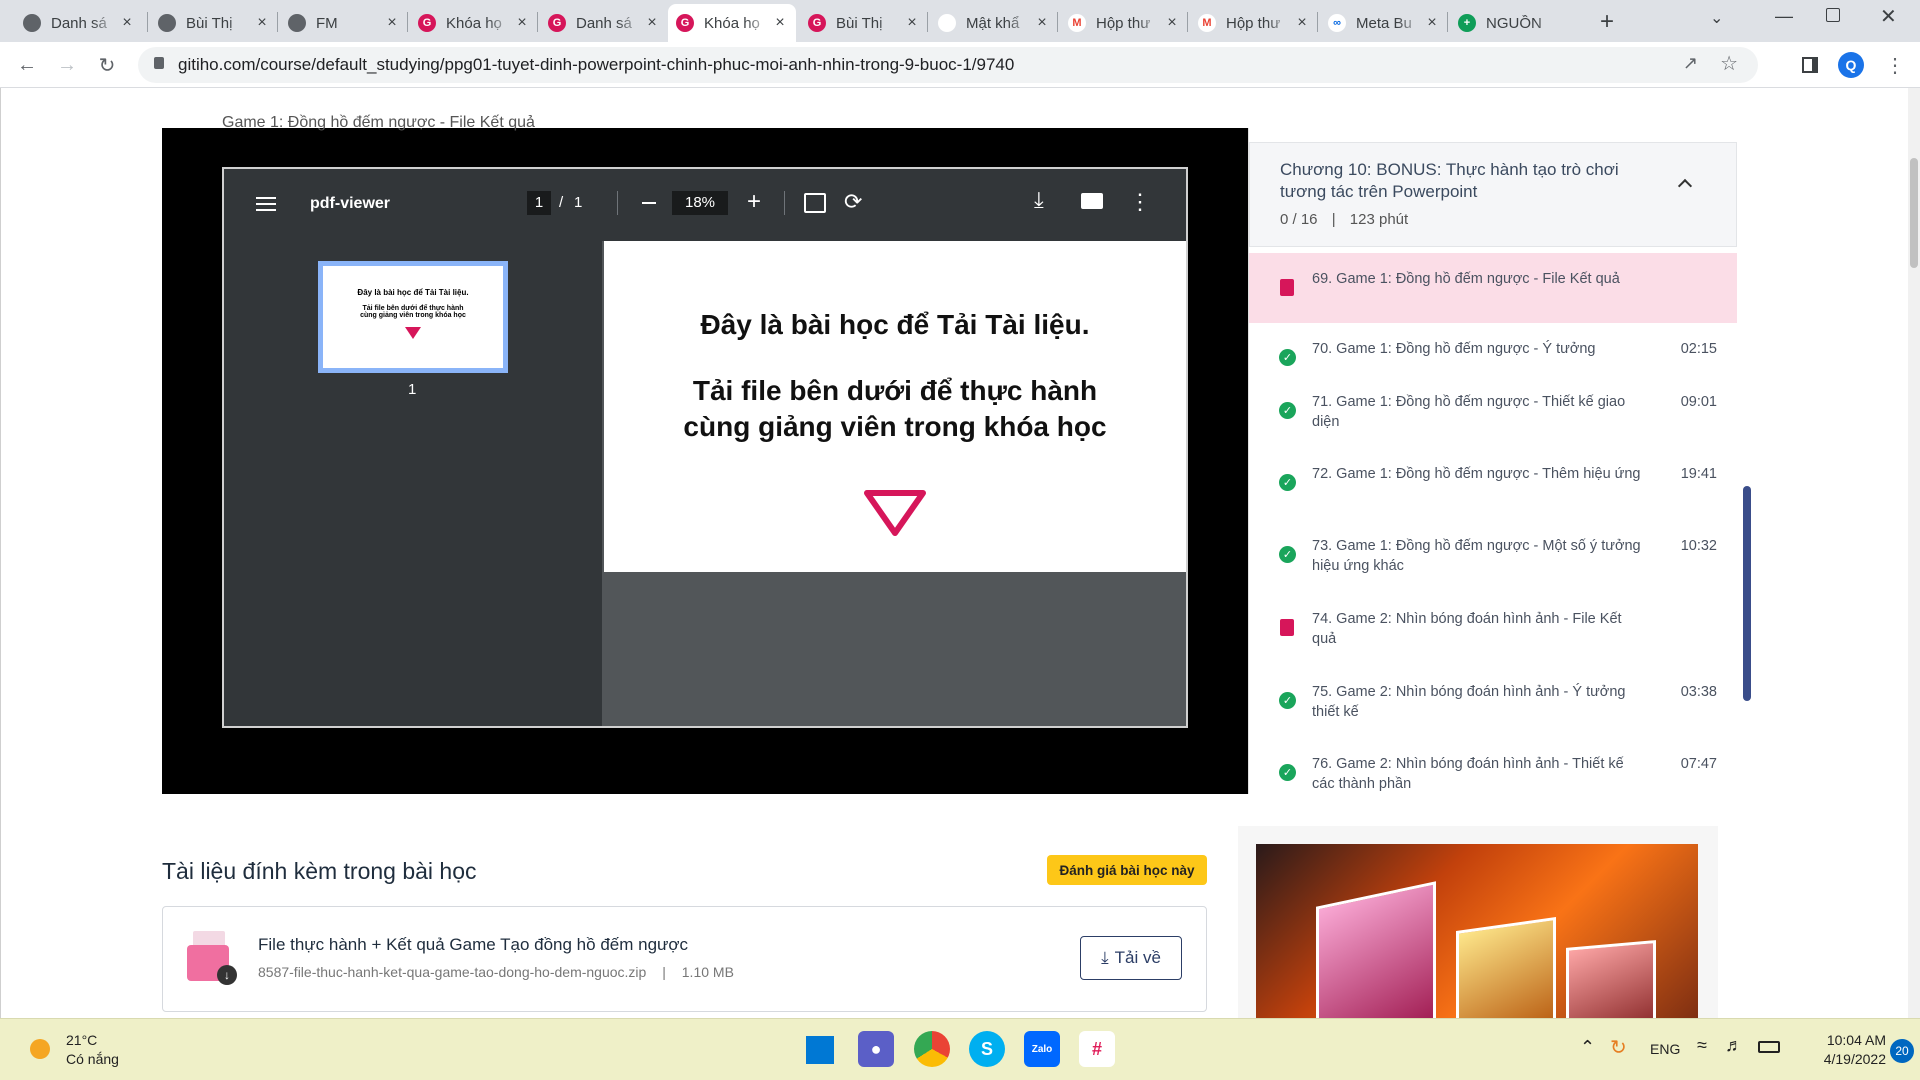 The image size is (1920, 1080). Describe the element at coordinates (539, 203) in the screenshot. I see `page-number-input: 1` at that location.